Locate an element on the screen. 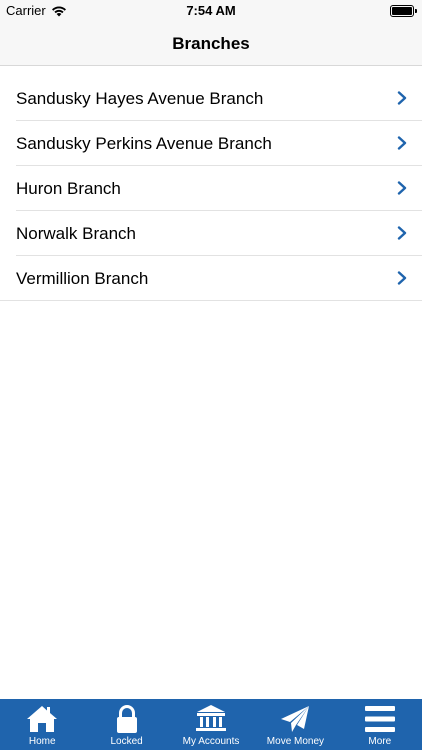 This screenshot has width=422, height=750. page-title: Branches is located at coordinates (211, 43).